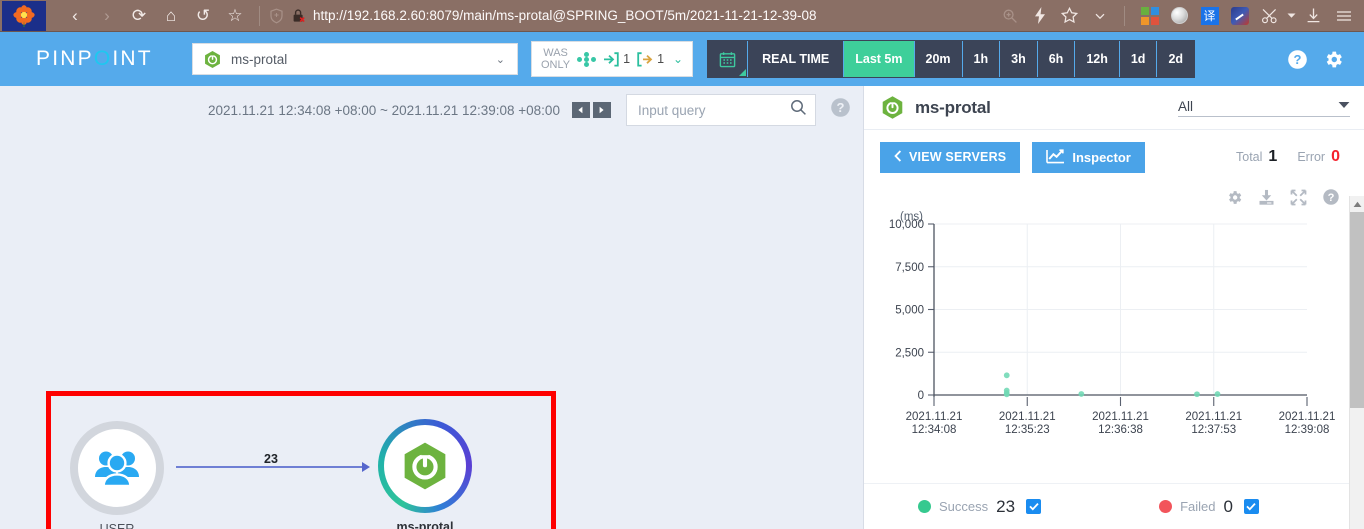 The image size is (1364, 529). Describe the element at coordinates (580, 110) in the screenshot. I see `time-prev-button` at that location.